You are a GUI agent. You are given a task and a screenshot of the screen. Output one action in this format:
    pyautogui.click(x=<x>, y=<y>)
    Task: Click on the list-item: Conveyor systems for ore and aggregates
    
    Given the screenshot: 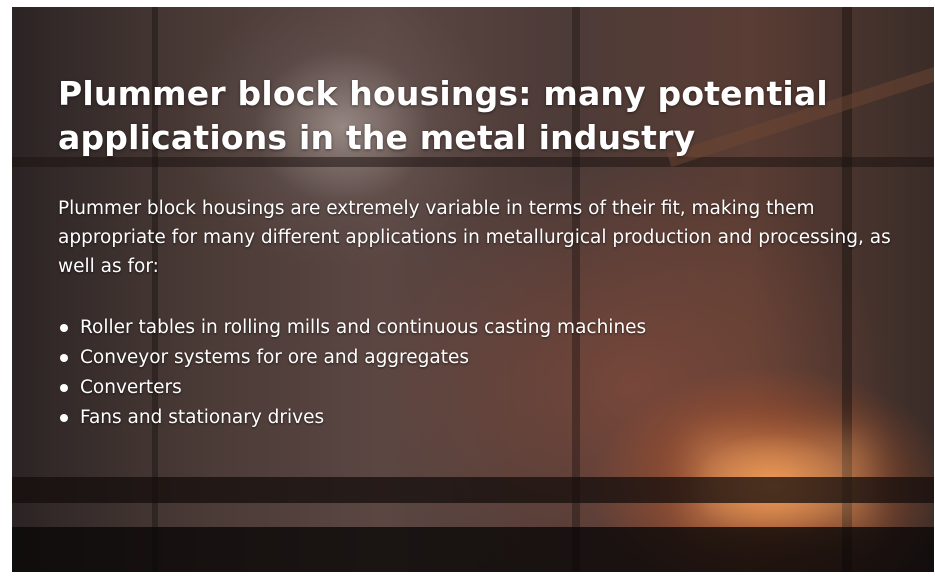 What is the action you would take?
    pyautogui.click(x=488, y=358)
    